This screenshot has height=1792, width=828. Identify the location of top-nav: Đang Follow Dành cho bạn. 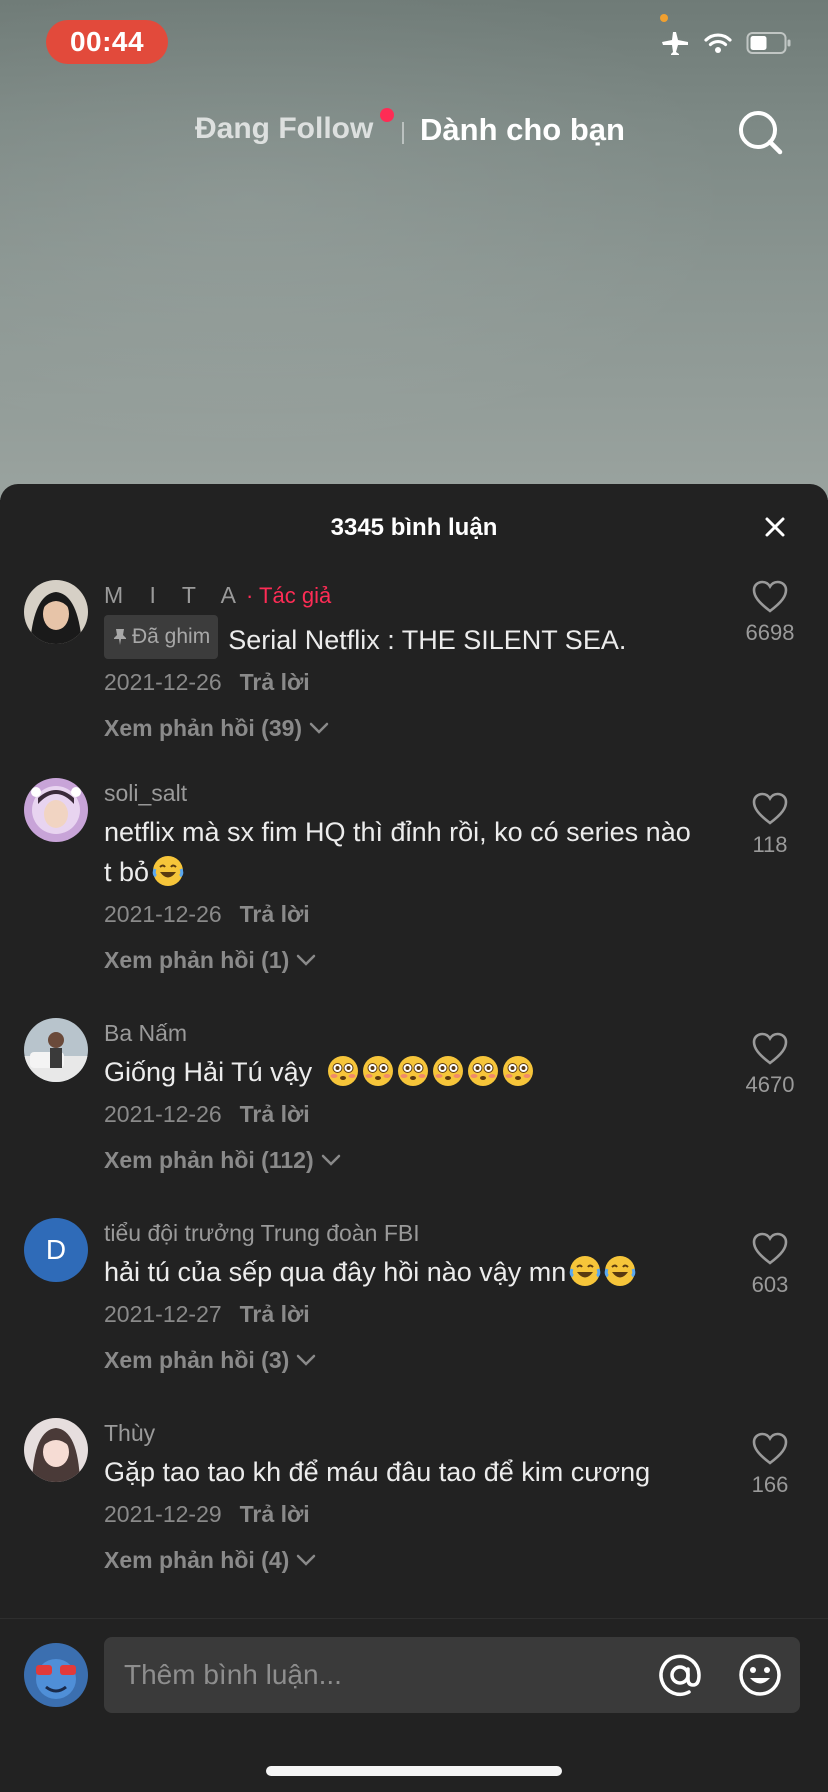
(414, 133).